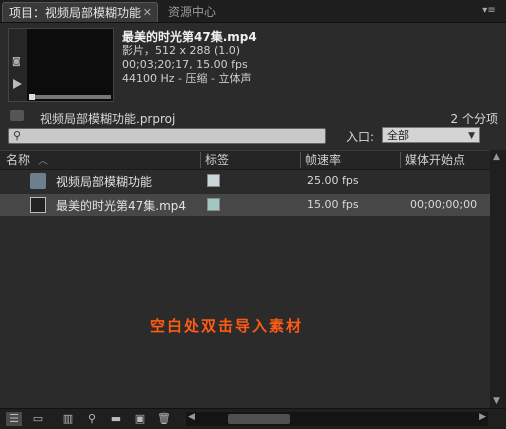 The height and width of the screenshot is (429, 506). Describe the element at coordinates (38, 181) in the screenshot. I see `sequence-icon` at that location.